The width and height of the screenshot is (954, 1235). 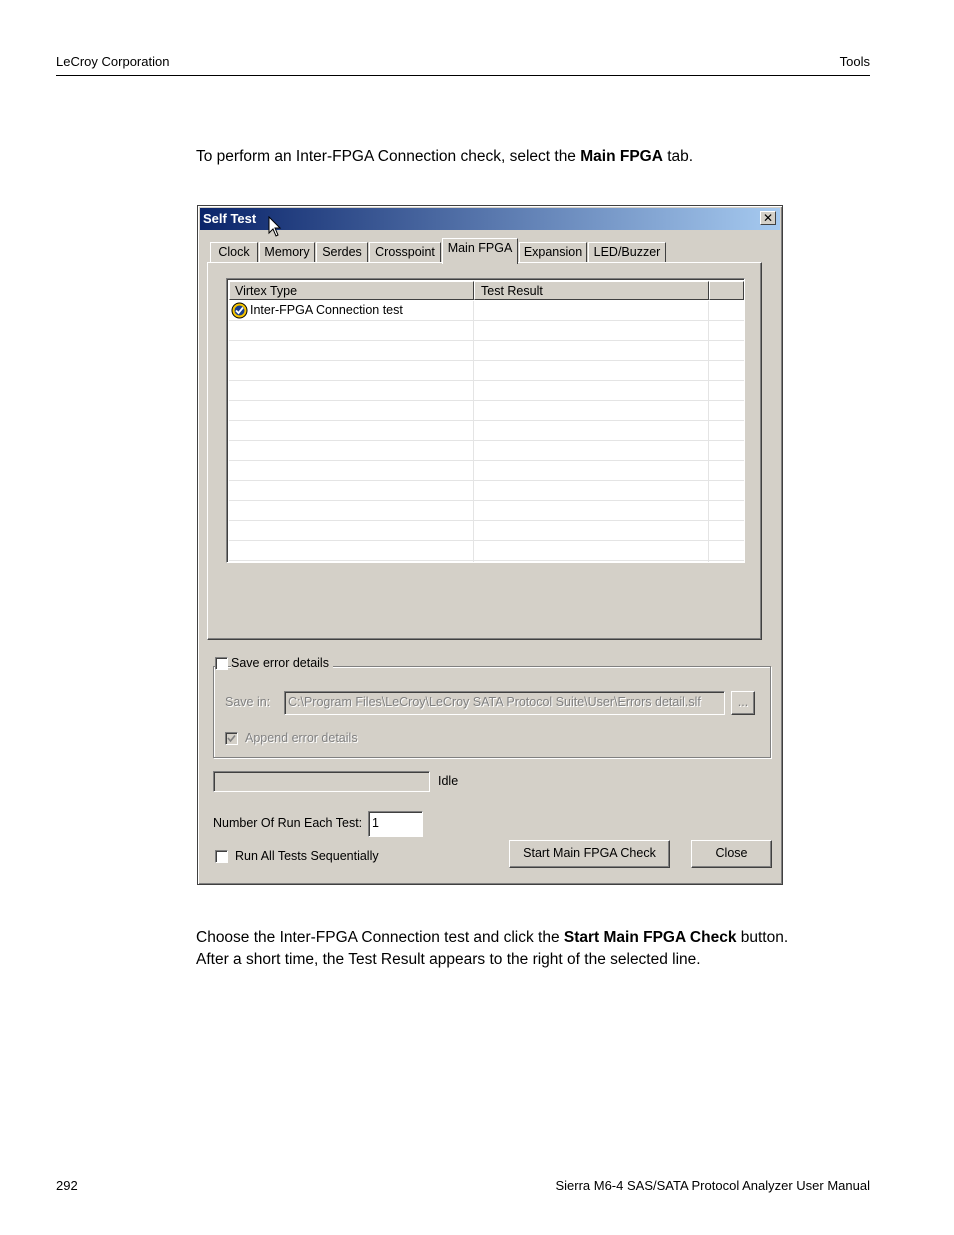 I want to click on save-error-label: Save error details, so click(x=282, y=663).